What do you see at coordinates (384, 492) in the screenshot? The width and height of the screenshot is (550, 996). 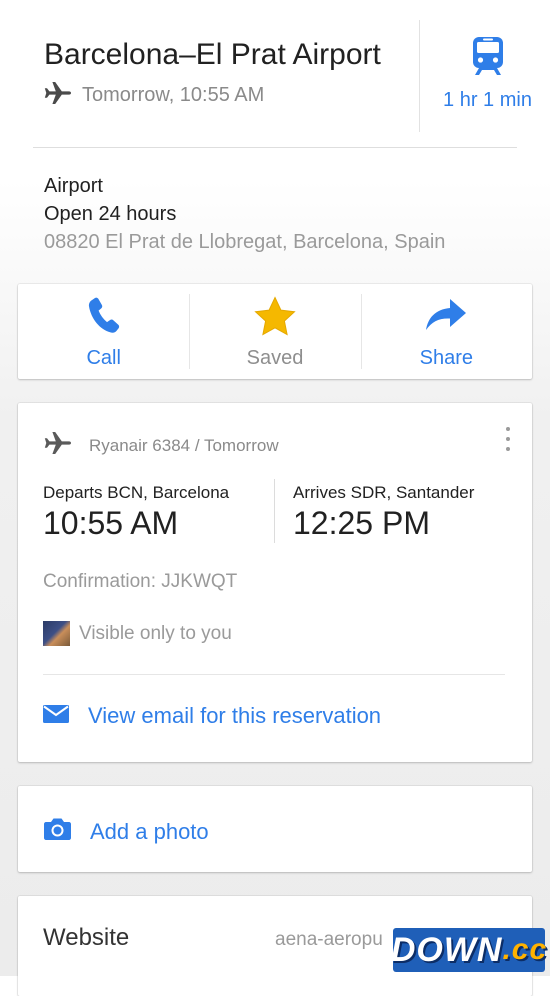 I see `arrives-label: Arrives SDR, Santander` at bounding box center [384, 492].